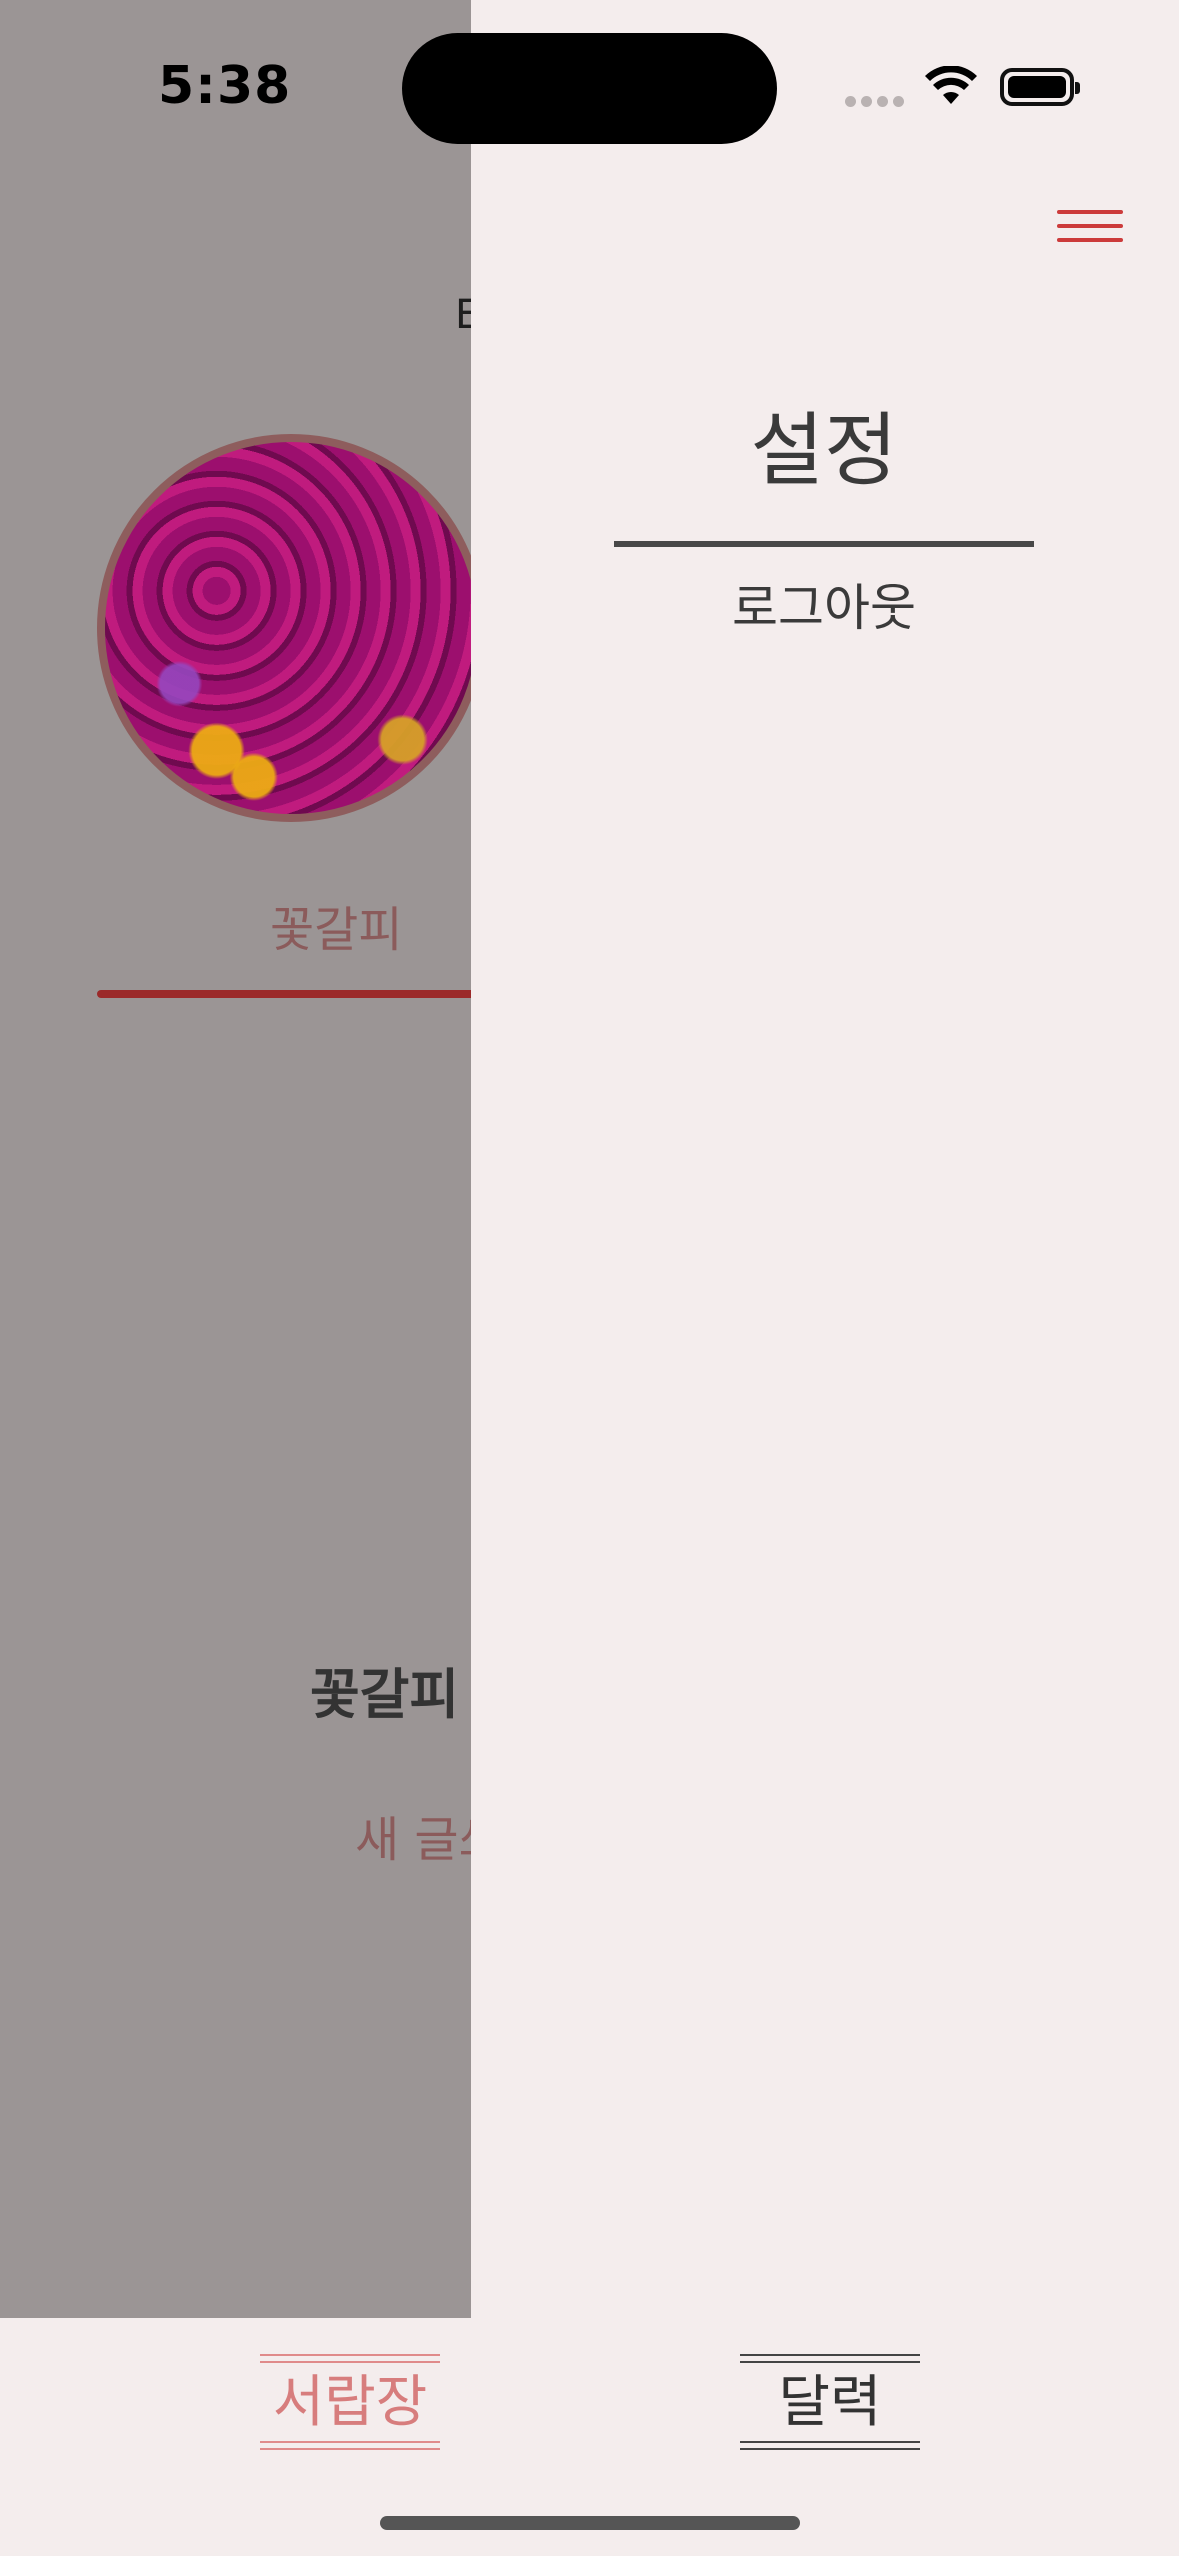 The height and width of the screenshot is (2556, 1179). I want to click on tab-calendar-label: 달력, so click(830, 2402).